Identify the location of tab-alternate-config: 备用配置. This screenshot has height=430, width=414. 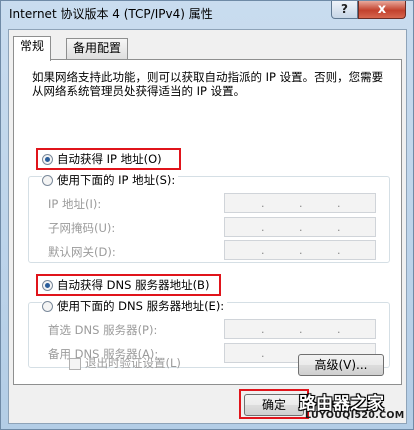
(97, 48).